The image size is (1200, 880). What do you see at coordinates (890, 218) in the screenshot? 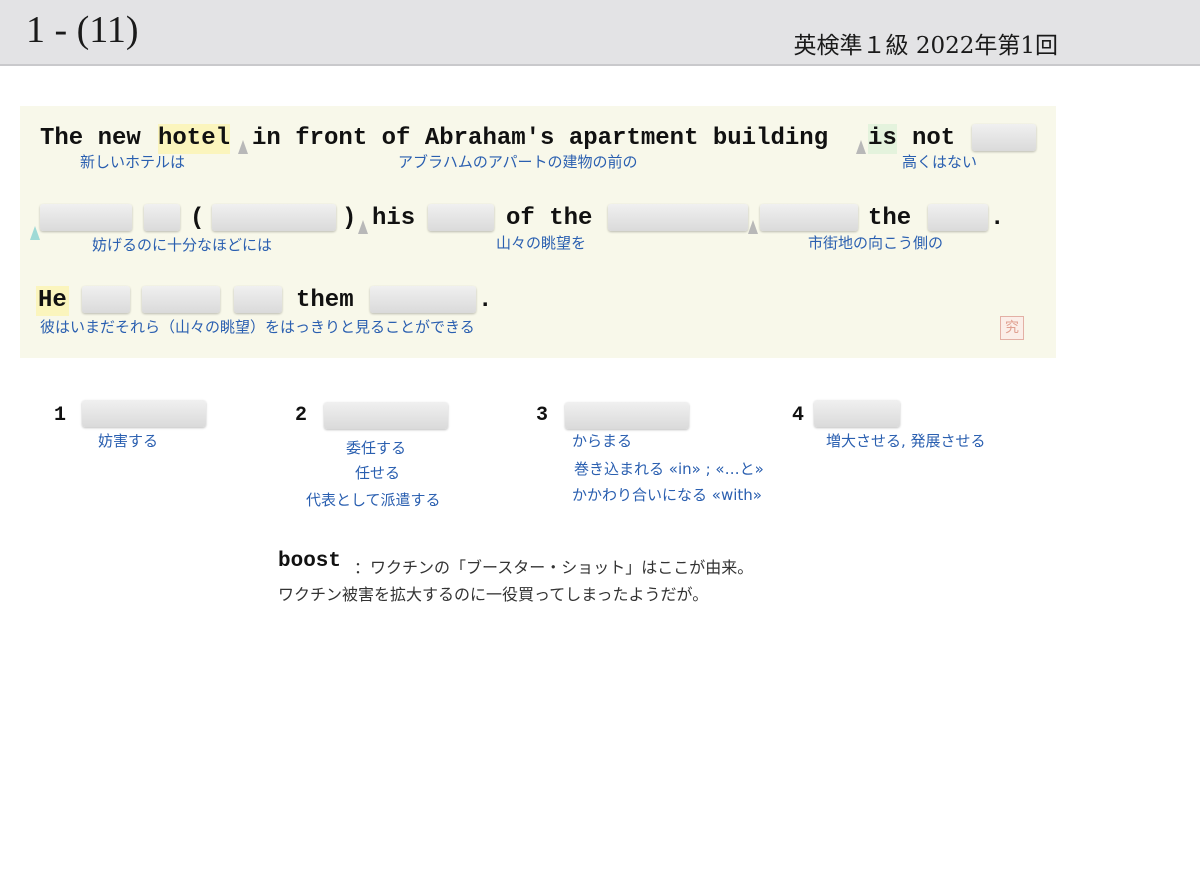
I see `passage-word-the: the` at bounding box center [890, 218].